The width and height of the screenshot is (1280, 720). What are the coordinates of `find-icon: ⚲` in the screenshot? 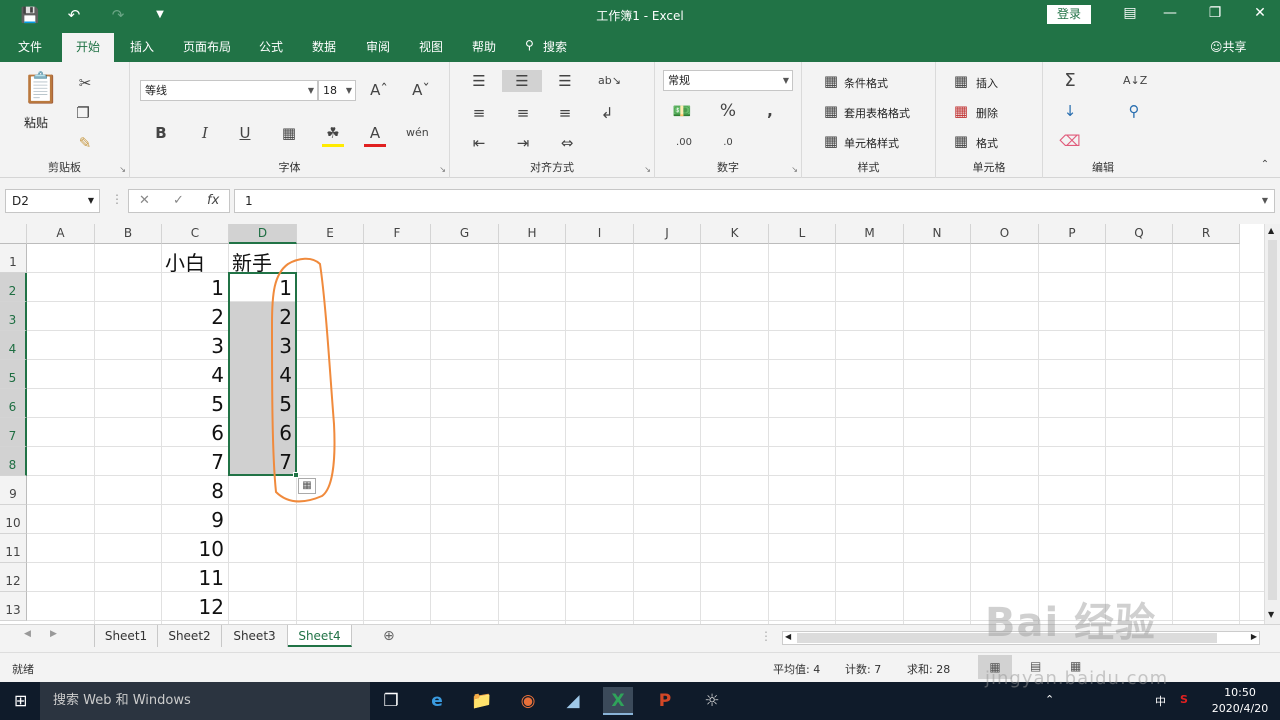 It's located at (1134, 111).